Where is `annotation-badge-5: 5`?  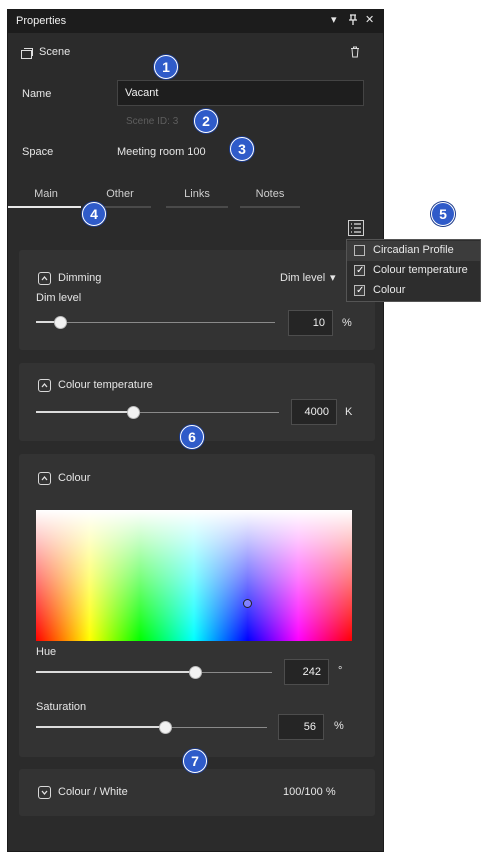
annotation-badge-5: 5 is located at coordinates (443, 214).